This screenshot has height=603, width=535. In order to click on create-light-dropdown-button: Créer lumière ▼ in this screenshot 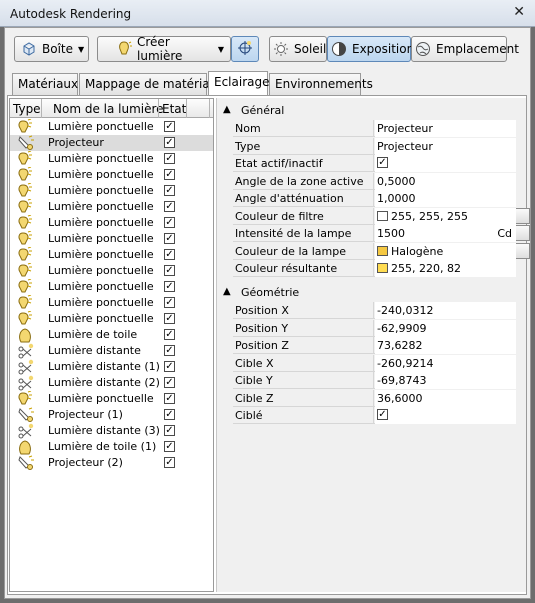, I will do `click(164, 49)`.